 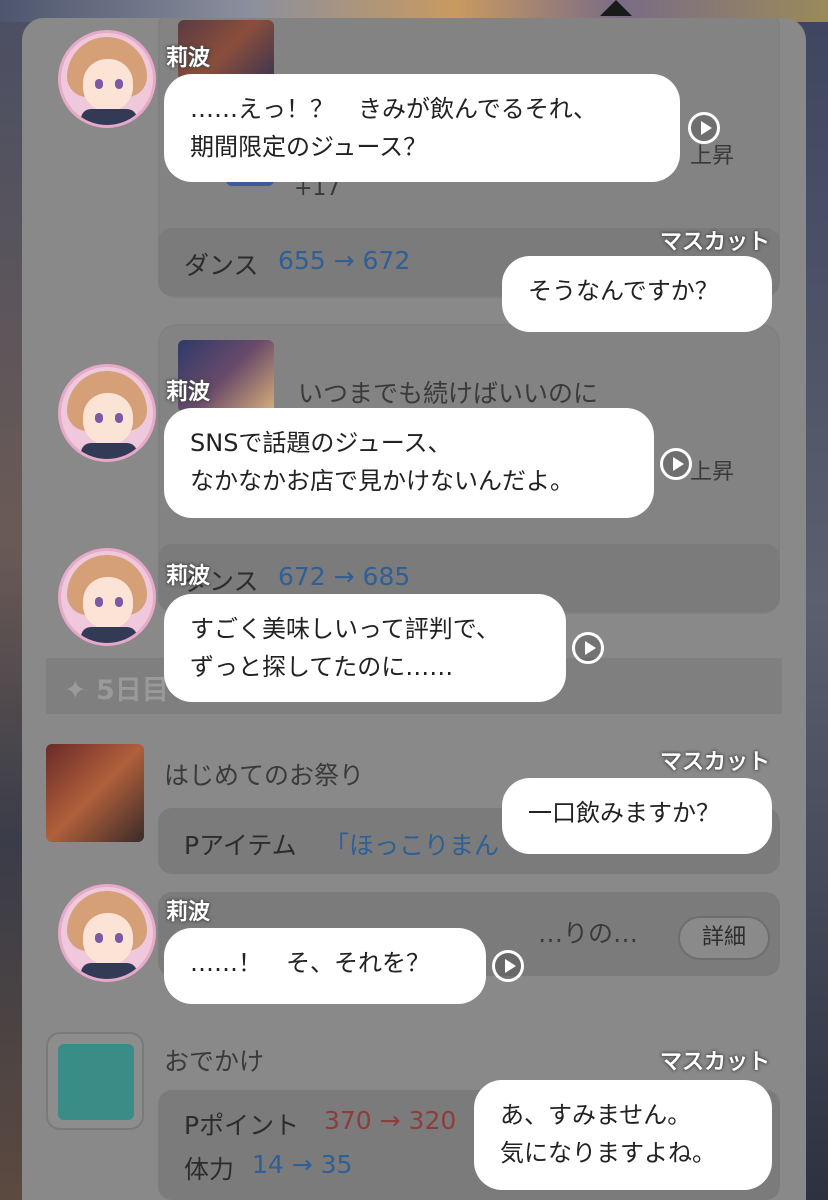 I want to click on chat-bubble: ……！ そ、それを？, so click(x=325, y=966).